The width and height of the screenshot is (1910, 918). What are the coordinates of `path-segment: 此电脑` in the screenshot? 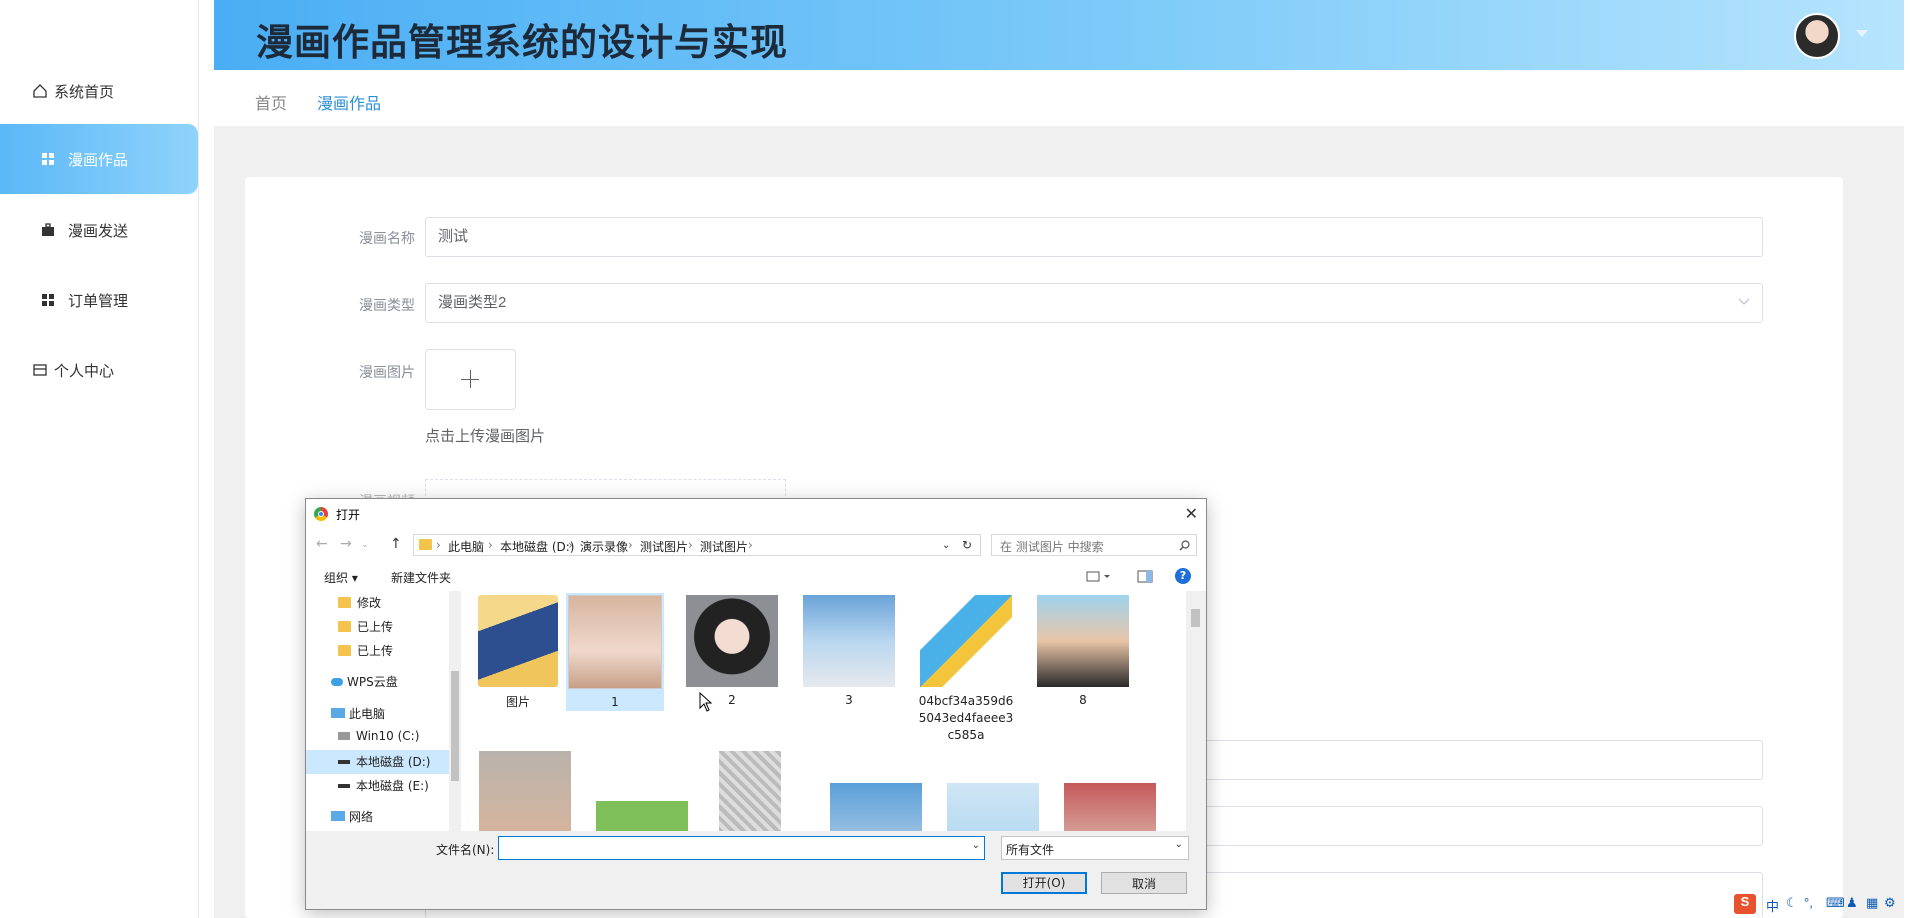 It's located at (466, 546).